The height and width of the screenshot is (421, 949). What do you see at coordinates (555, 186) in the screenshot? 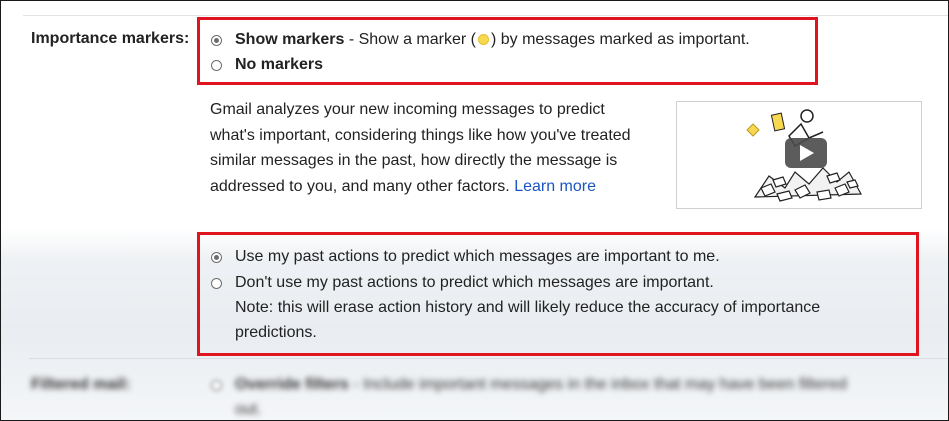
I see `learn-more-link: Learn more` at bounding box center [555, 186].